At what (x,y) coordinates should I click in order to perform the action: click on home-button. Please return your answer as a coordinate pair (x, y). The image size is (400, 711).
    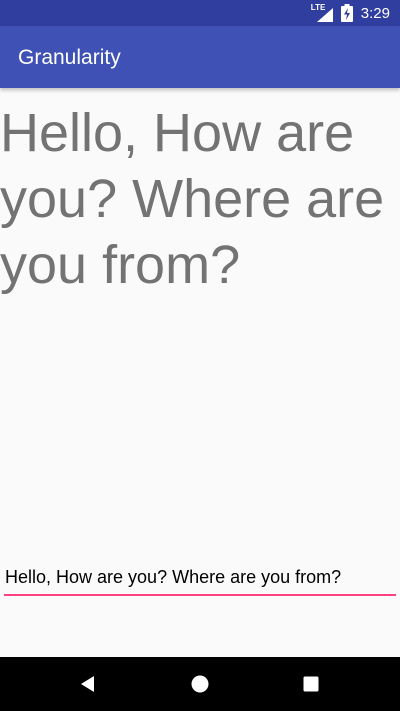
    Looking at the image, I should click on (200, 684).